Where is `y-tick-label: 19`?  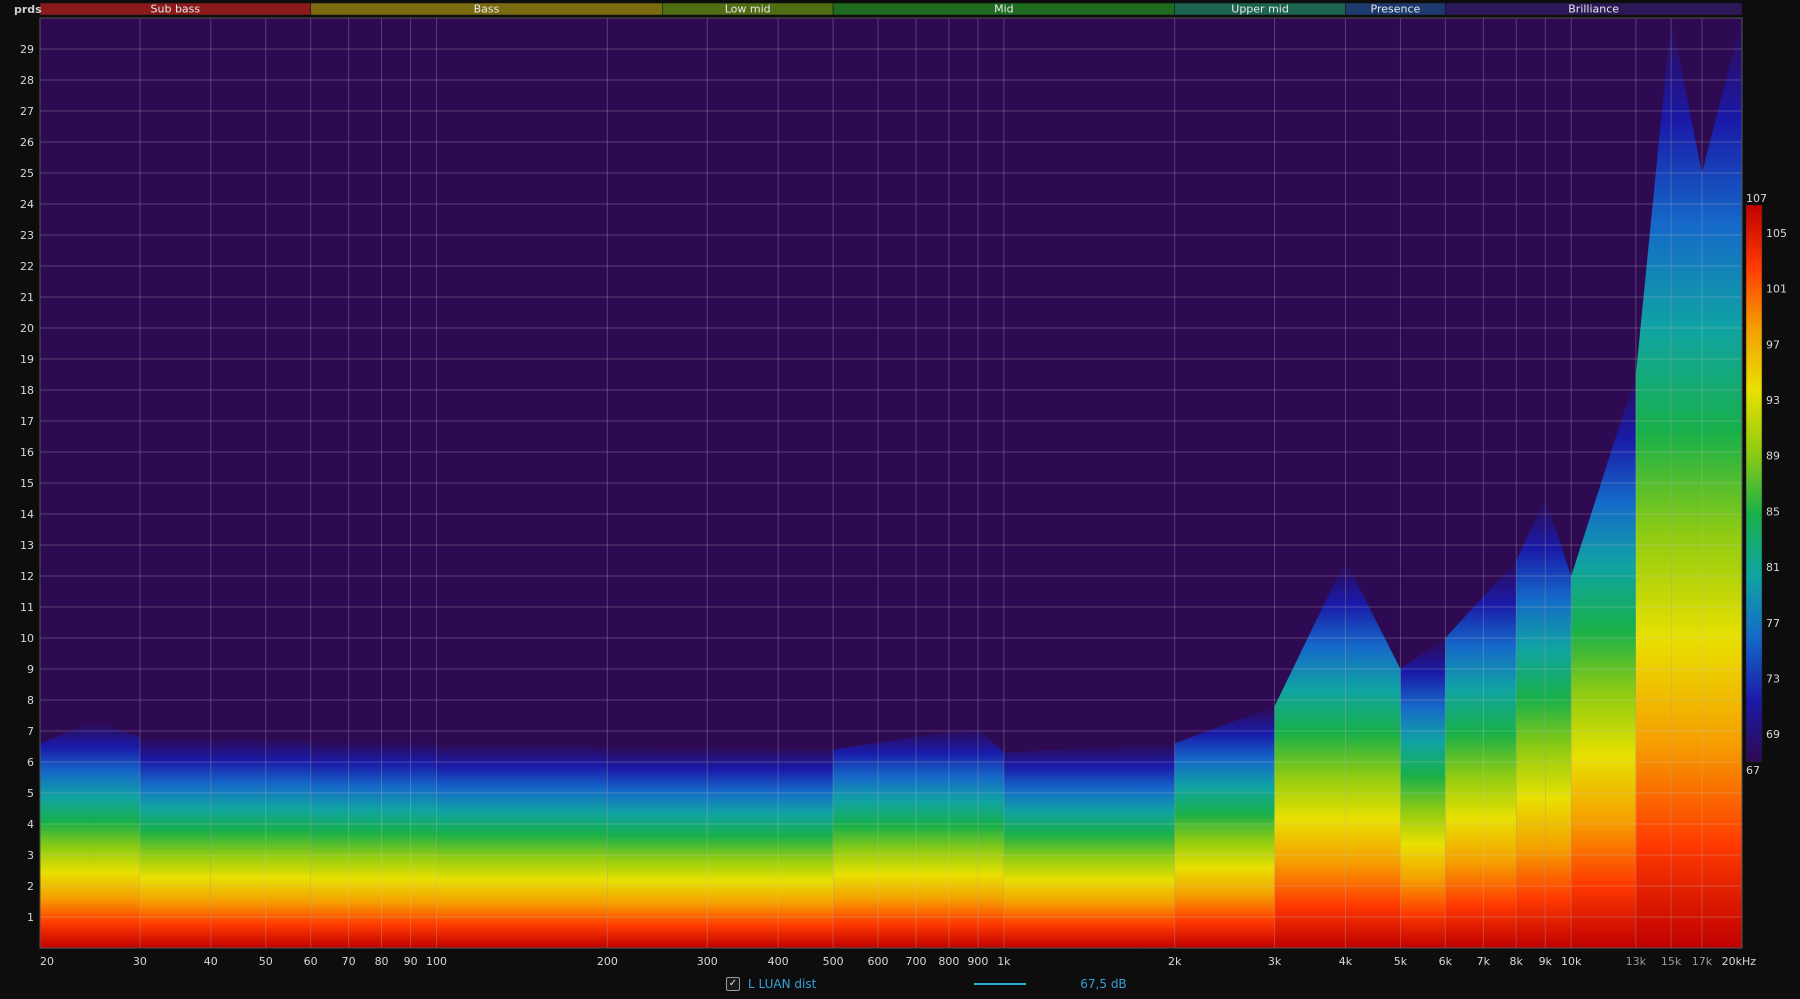 y-tick-label: 19 is located at coordinates (27, 359).